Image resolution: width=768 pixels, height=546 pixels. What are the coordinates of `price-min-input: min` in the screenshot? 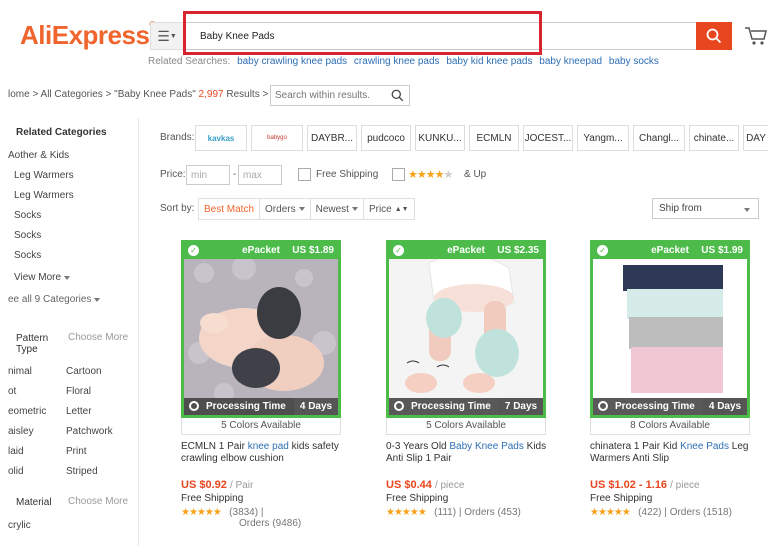 It's located at (208, 175).